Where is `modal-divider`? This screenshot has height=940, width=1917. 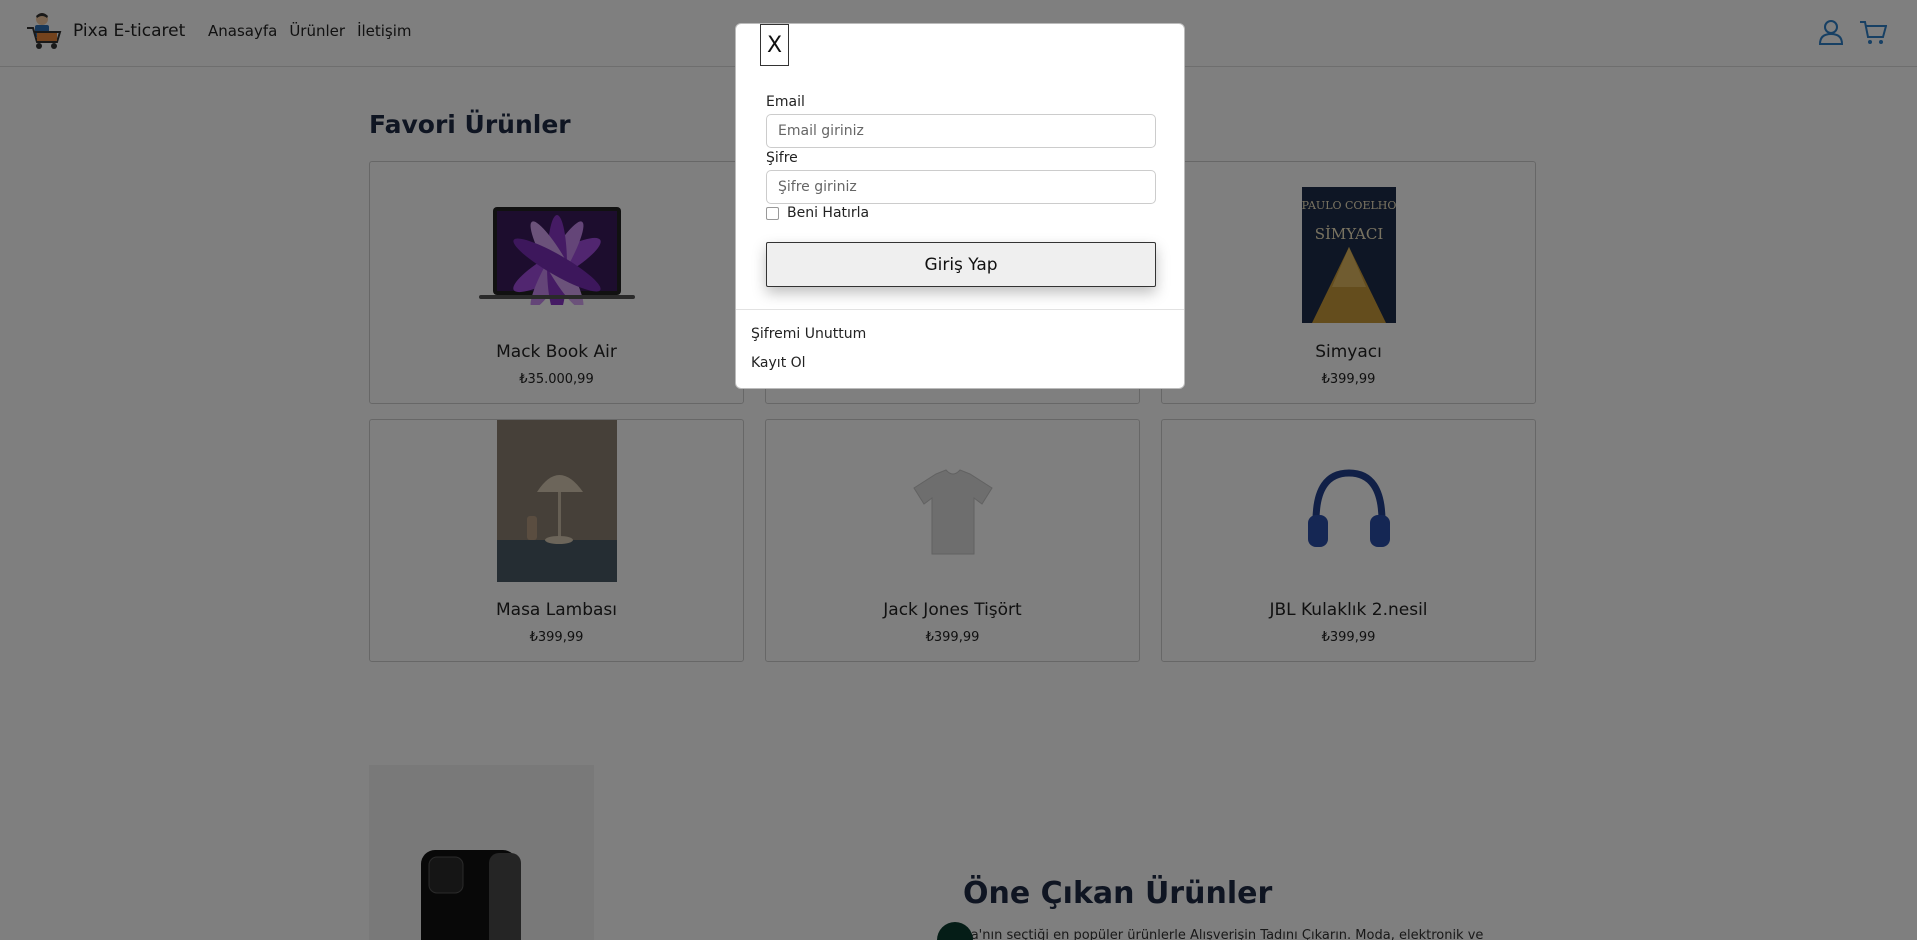
modal-divider is located at coordinates (960, 309).